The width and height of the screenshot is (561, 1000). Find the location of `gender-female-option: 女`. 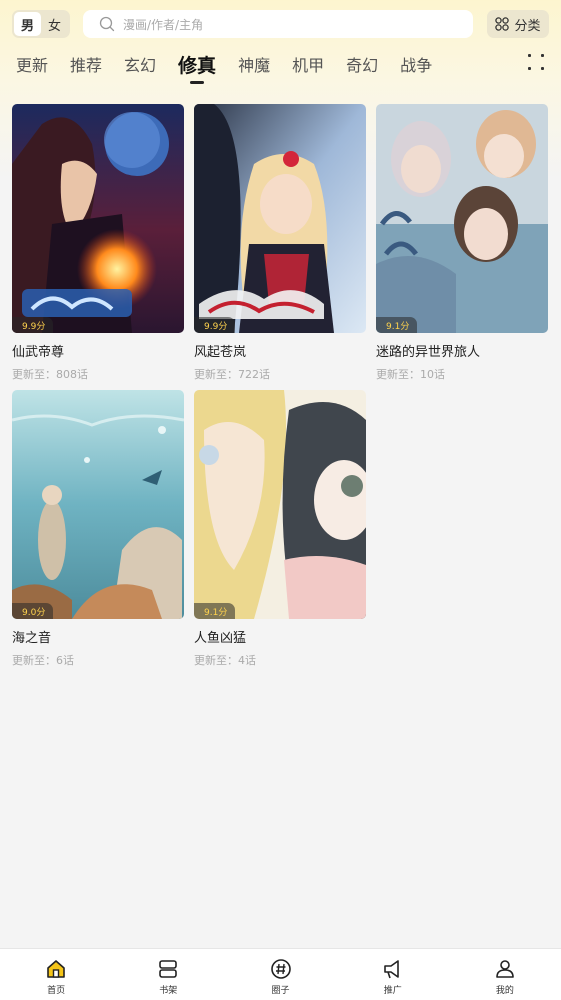

gender-female-option: 女 is located at coordinates (54, 24).